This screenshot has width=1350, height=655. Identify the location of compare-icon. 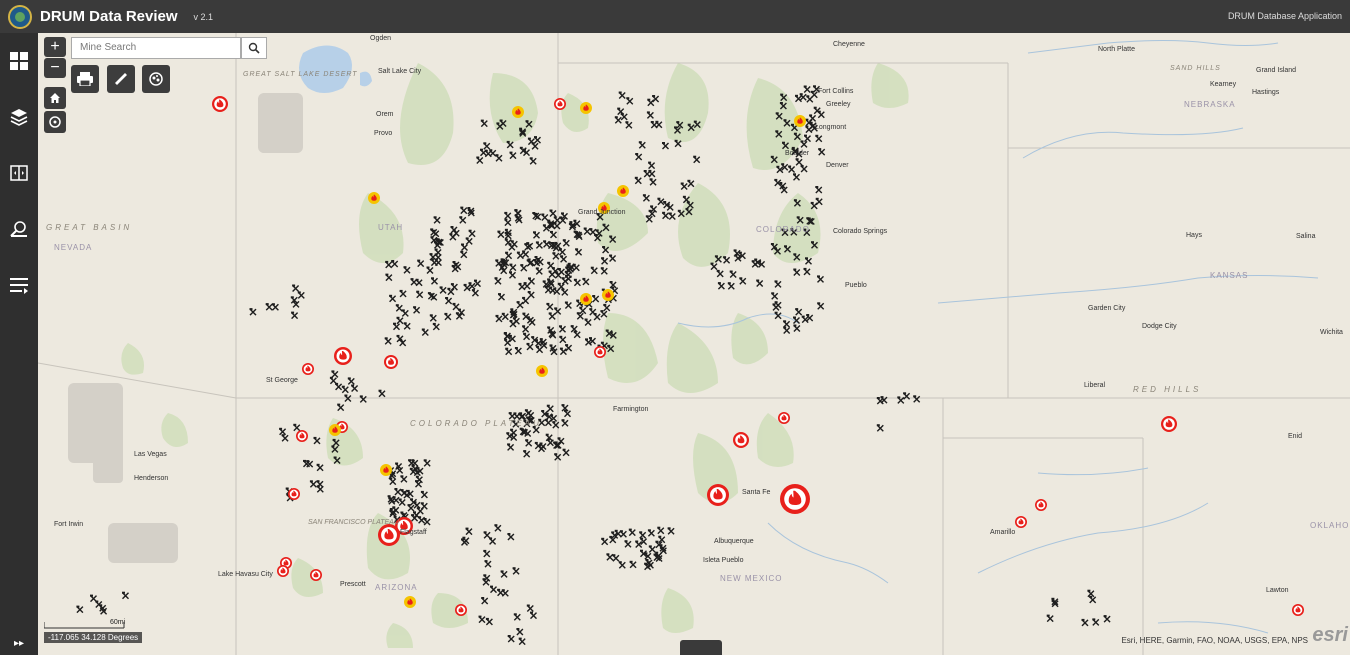
(19, 173).